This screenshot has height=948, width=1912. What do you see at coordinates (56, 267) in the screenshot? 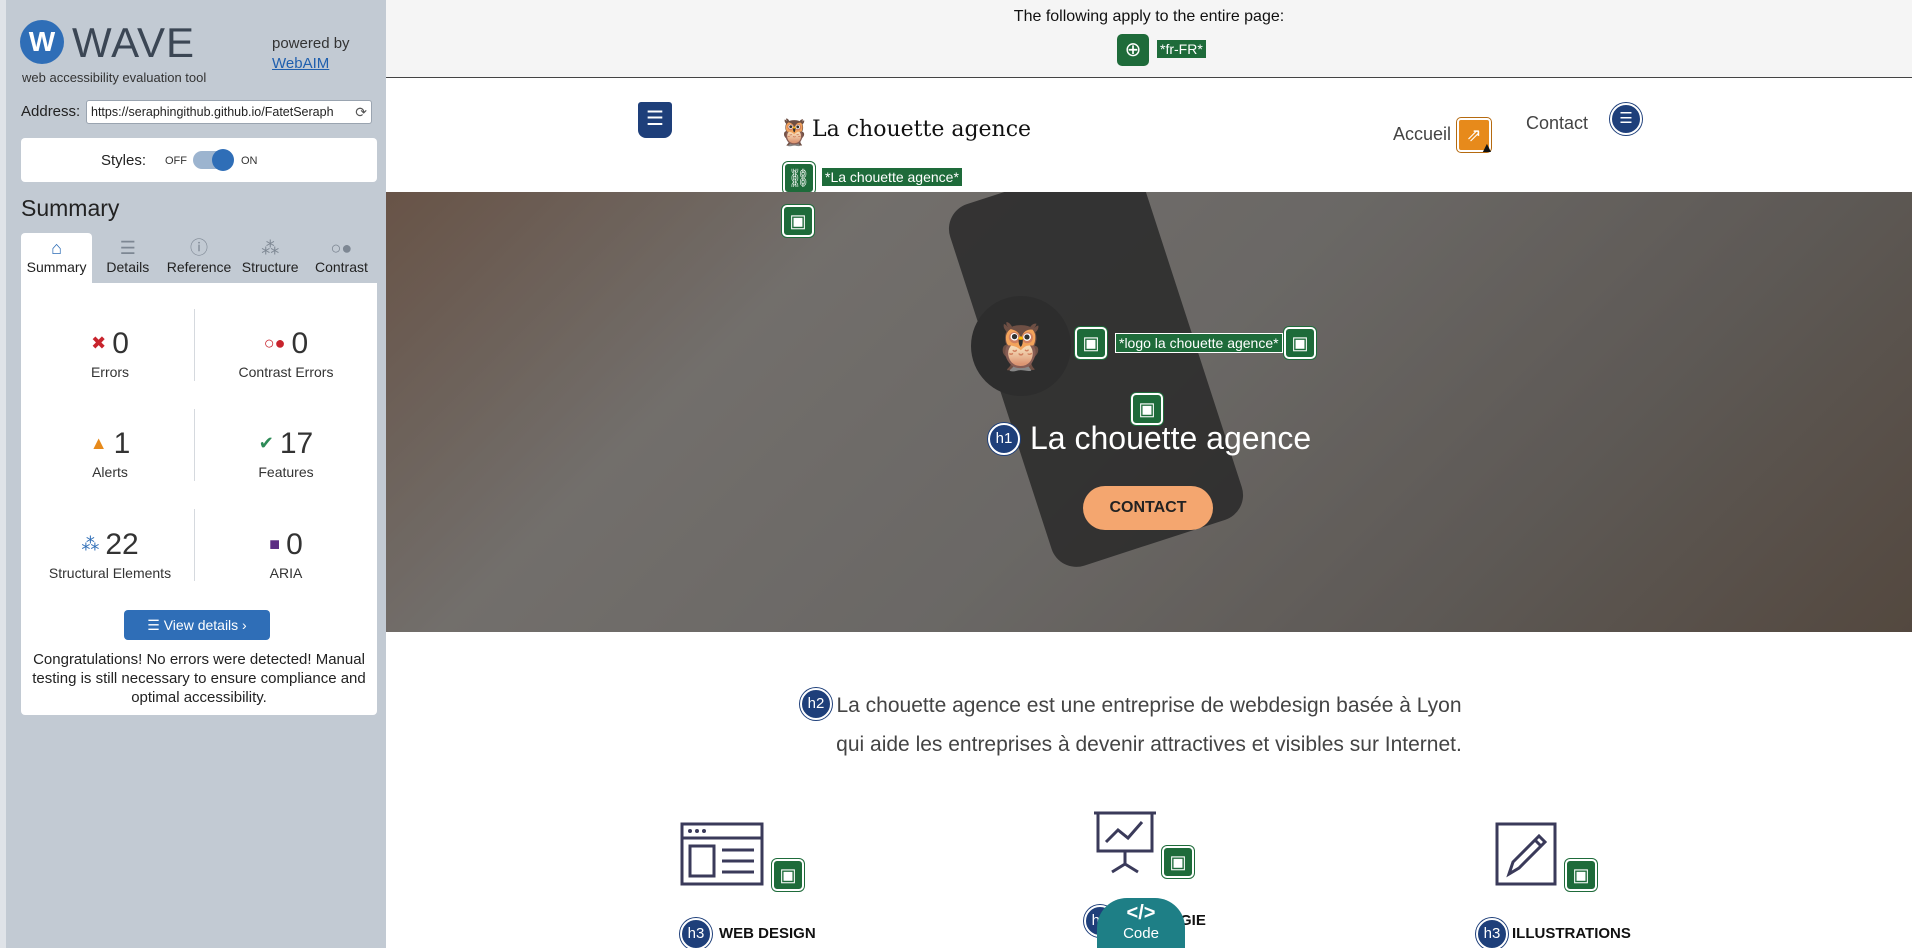
I see `tab-label: Summary` at bounding box center [56, 267].